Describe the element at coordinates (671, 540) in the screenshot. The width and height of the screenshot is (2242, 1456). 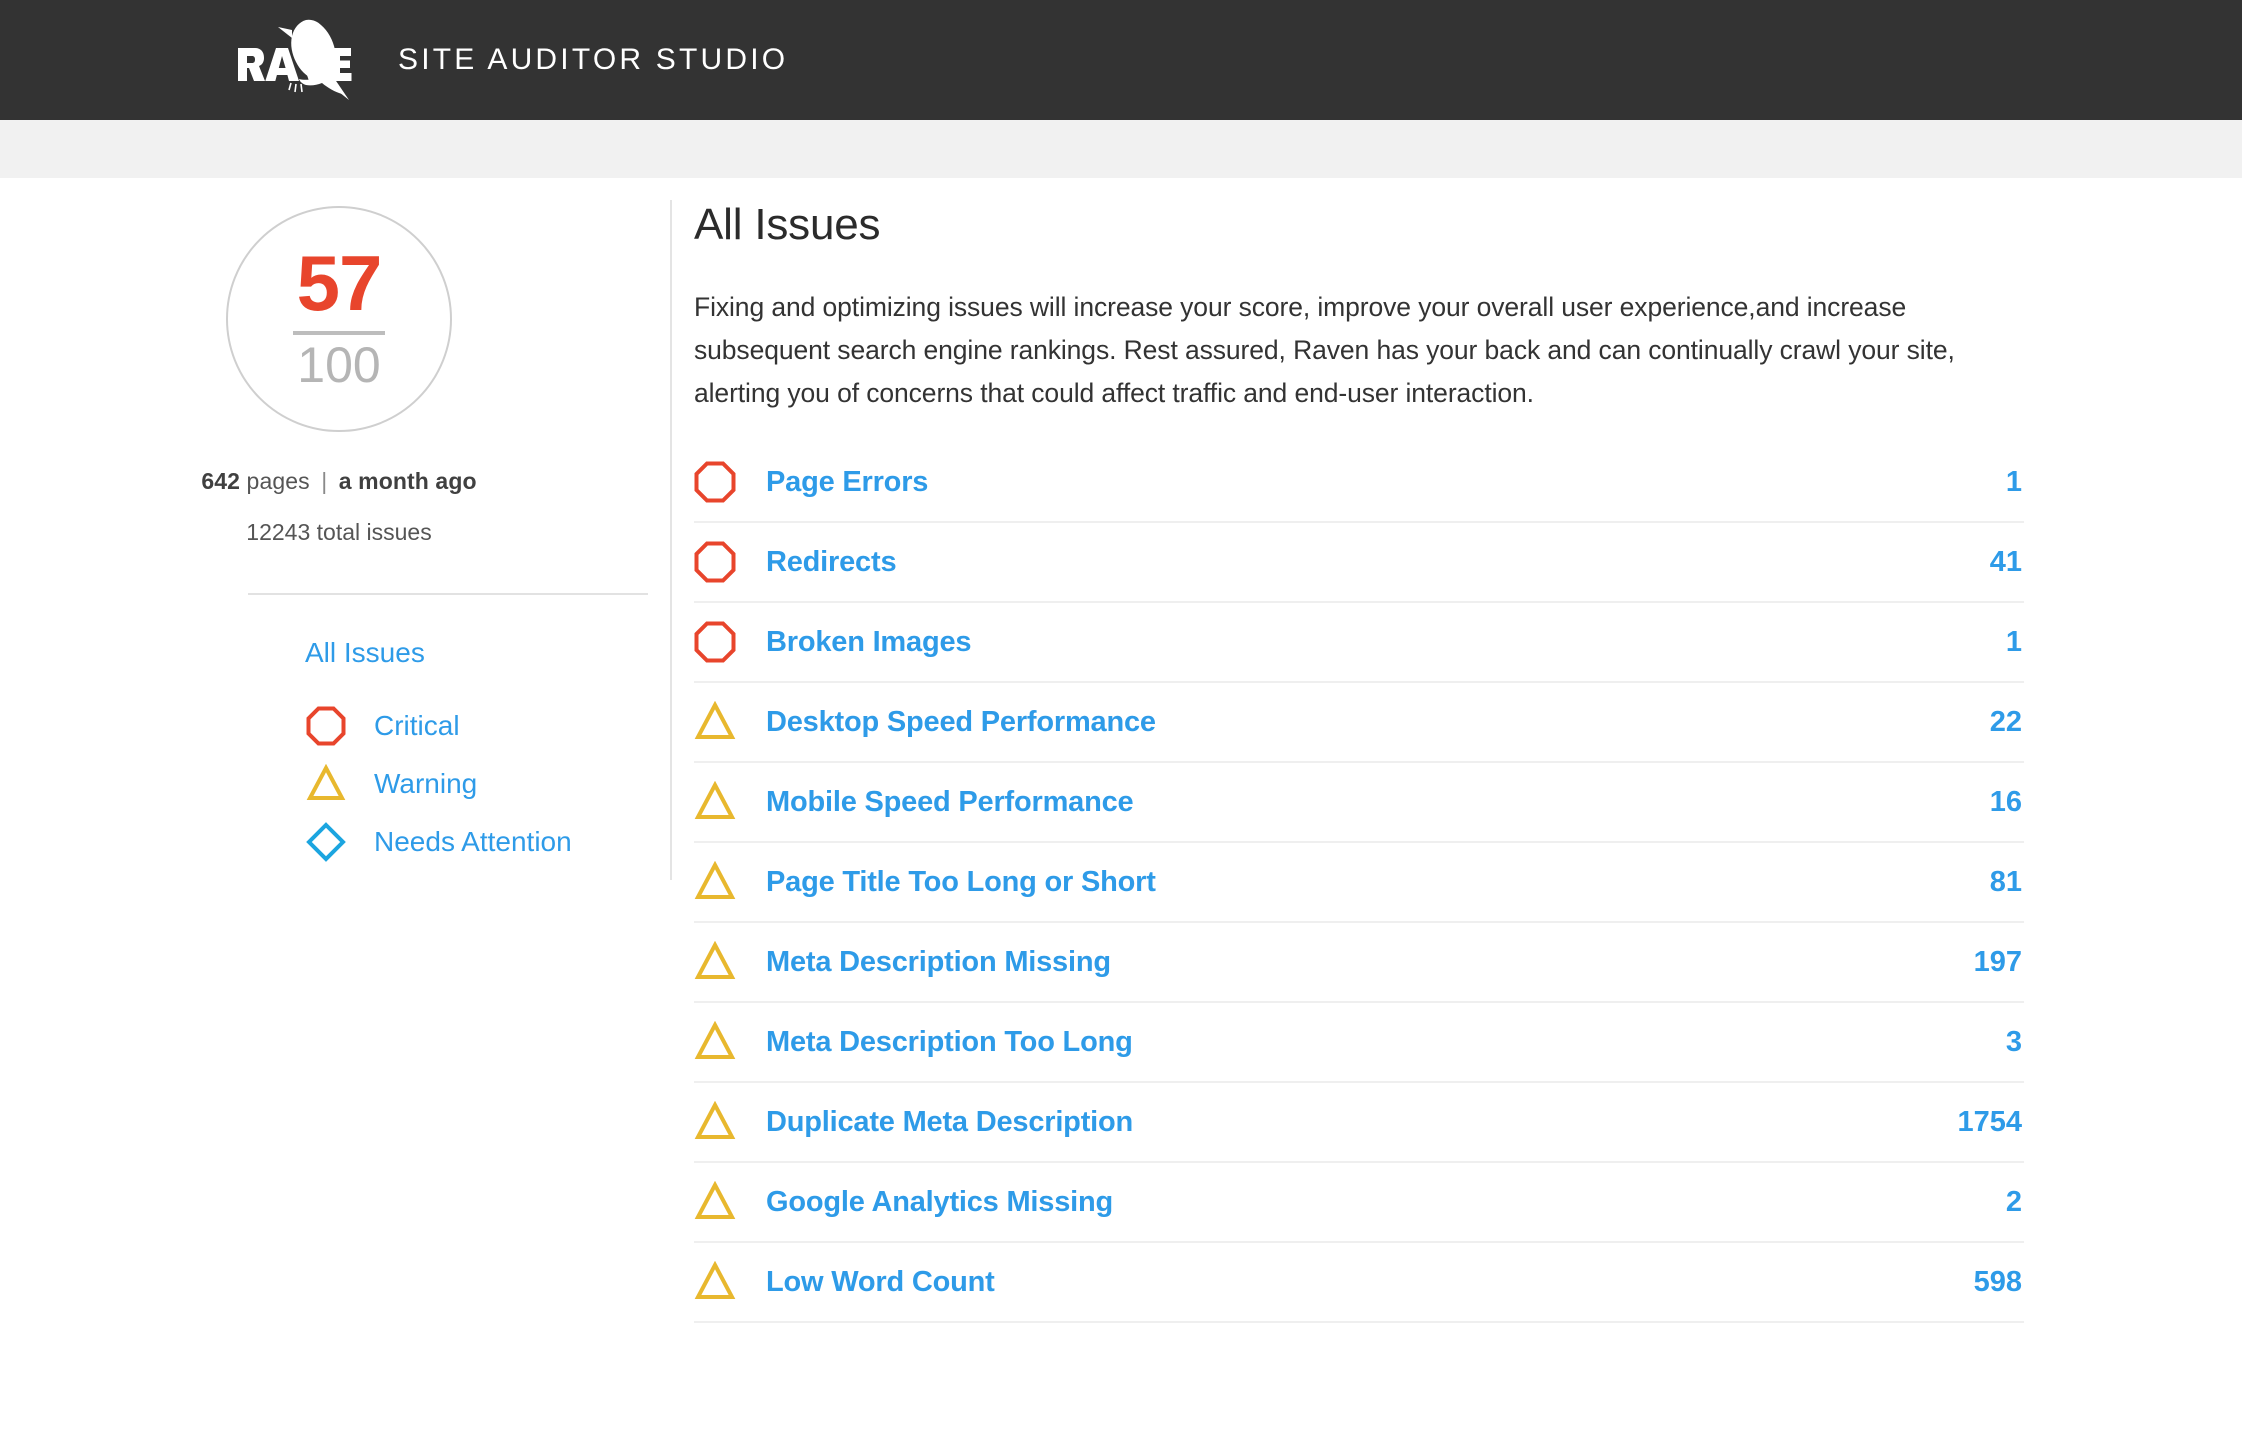
I see `content-divider` at that location.